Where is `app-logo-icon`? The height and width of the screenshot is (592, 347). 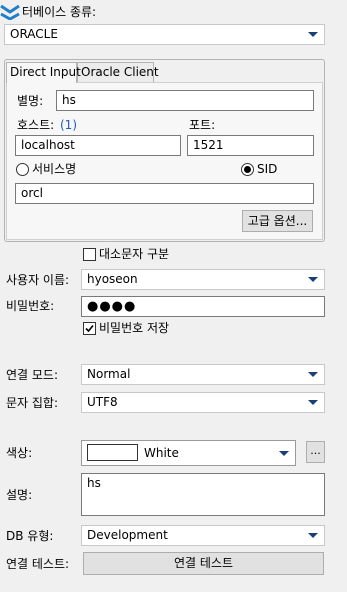 app-logo-icon is located at coordinates (10, 11).